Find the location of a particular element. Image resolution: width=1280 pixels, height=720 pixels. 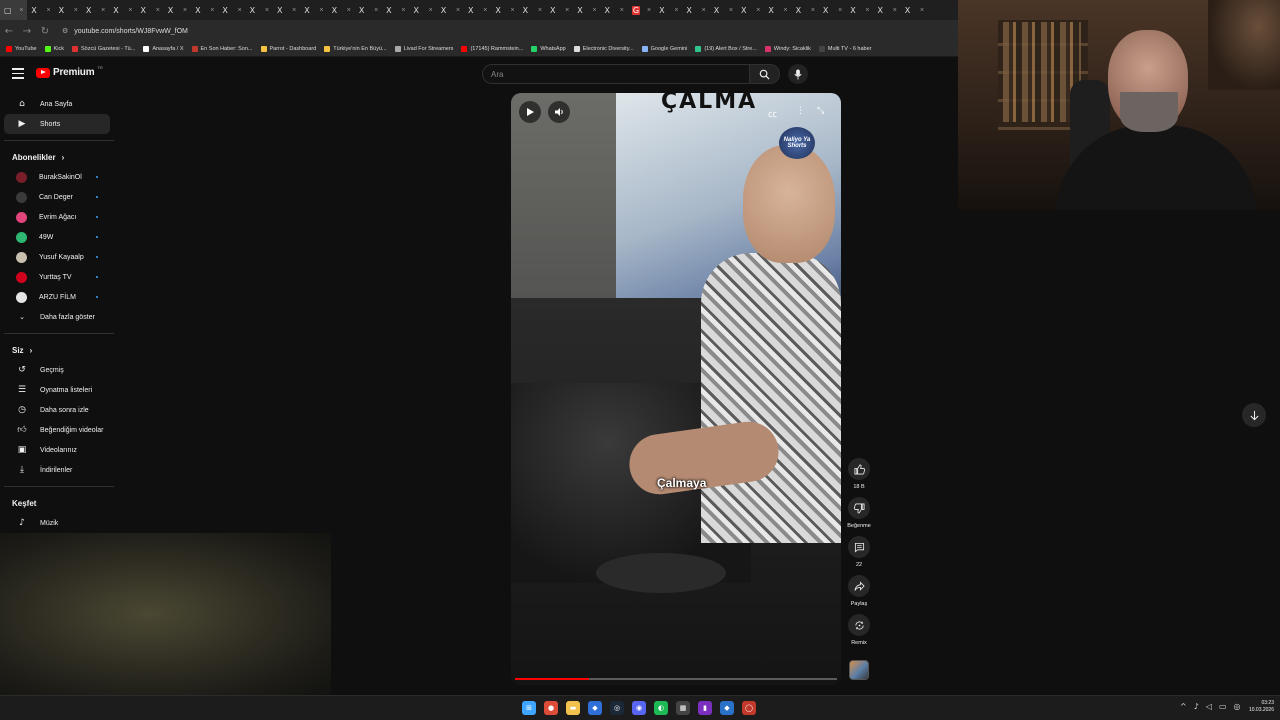

sidebar-item: 49W is located at coordinates (57, 237).